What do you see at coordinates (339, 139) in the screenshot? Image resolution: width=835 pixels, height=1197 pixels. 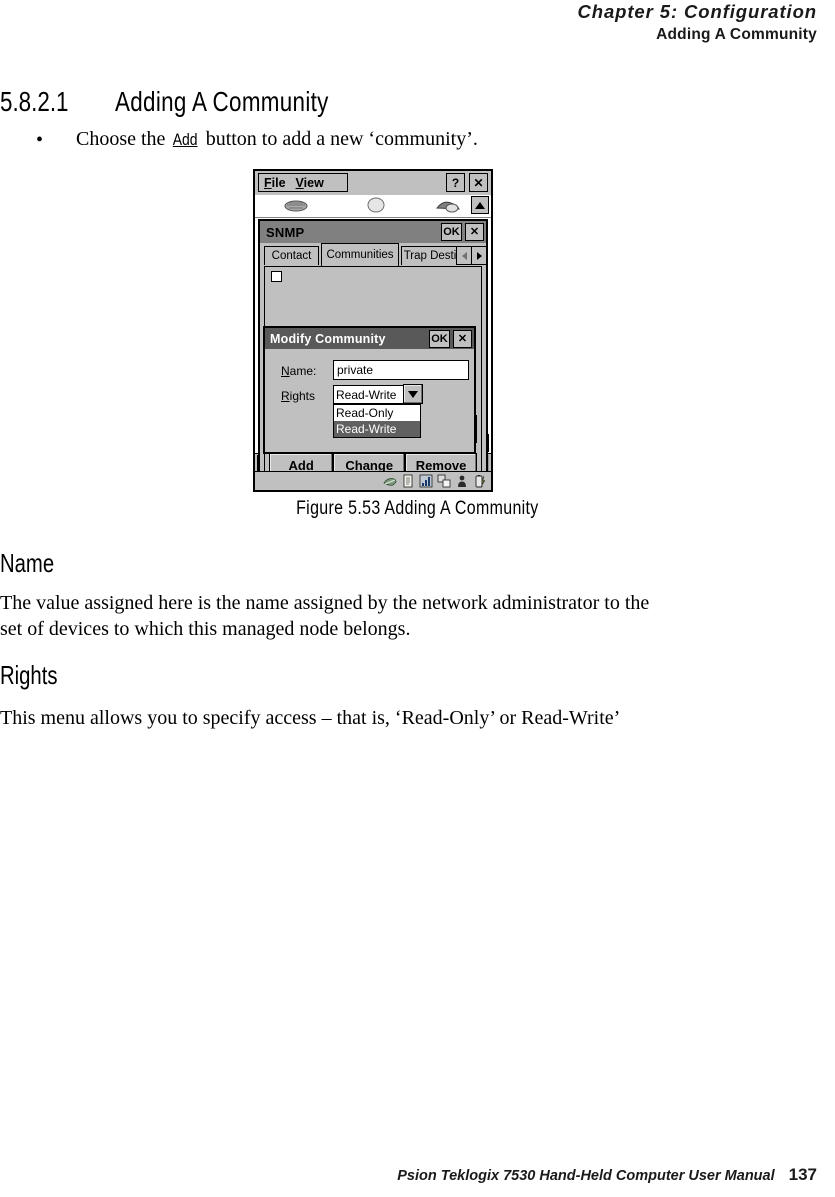 I see `bullet-text-after: button to add a new ‘community’.` at bounding box center [339, 139].